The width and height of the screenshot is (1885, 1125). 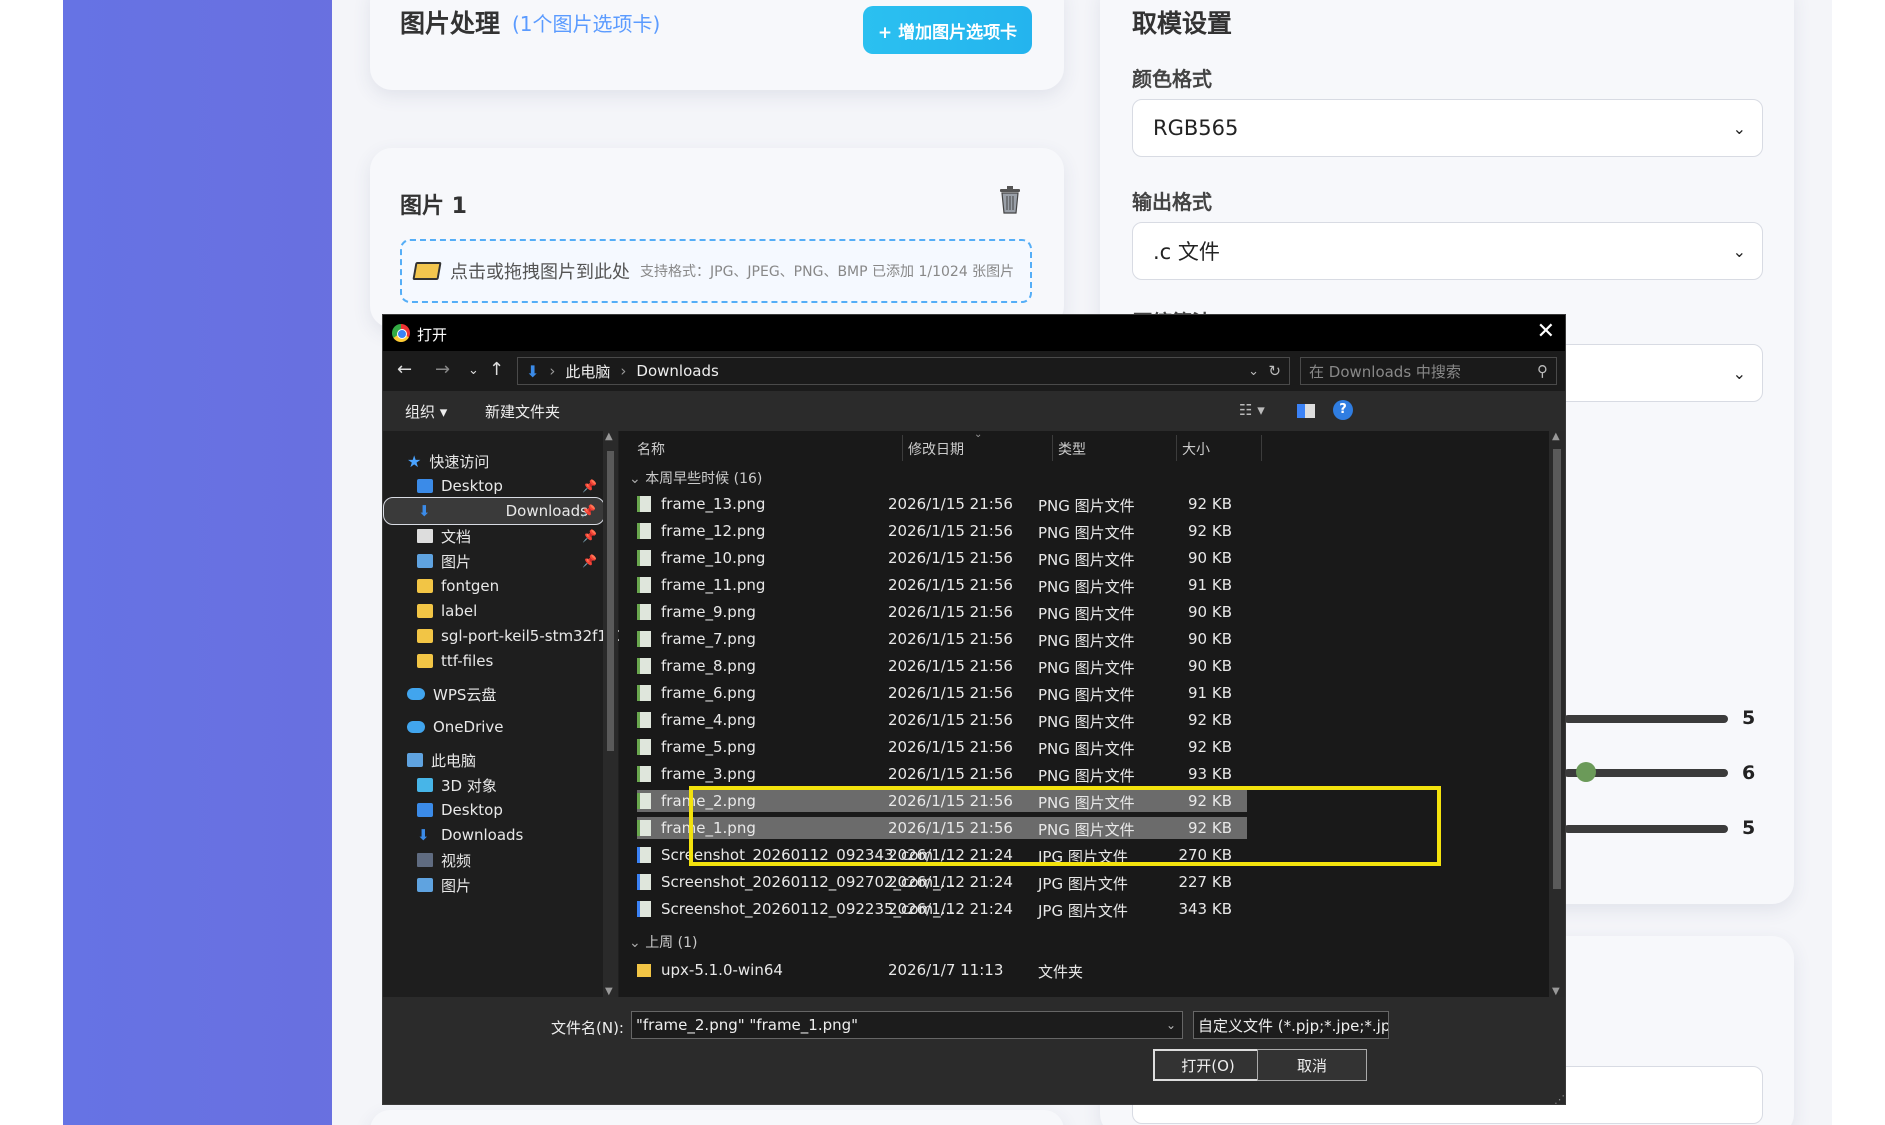 What do you see at coordinates (942, 693) in the screenshot?
I see `file-row: frame_6.png 2026/1/15 21:56 PNG 图片文件 91 KB` at bounding box center [942, 693].